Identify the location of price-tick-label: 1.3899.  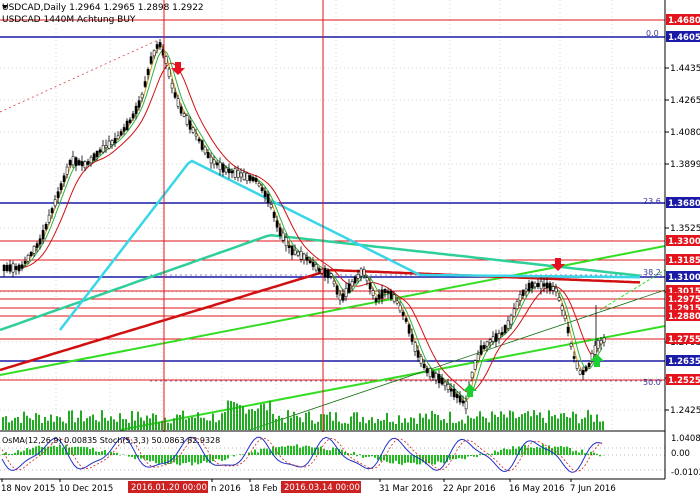
(685, 165).